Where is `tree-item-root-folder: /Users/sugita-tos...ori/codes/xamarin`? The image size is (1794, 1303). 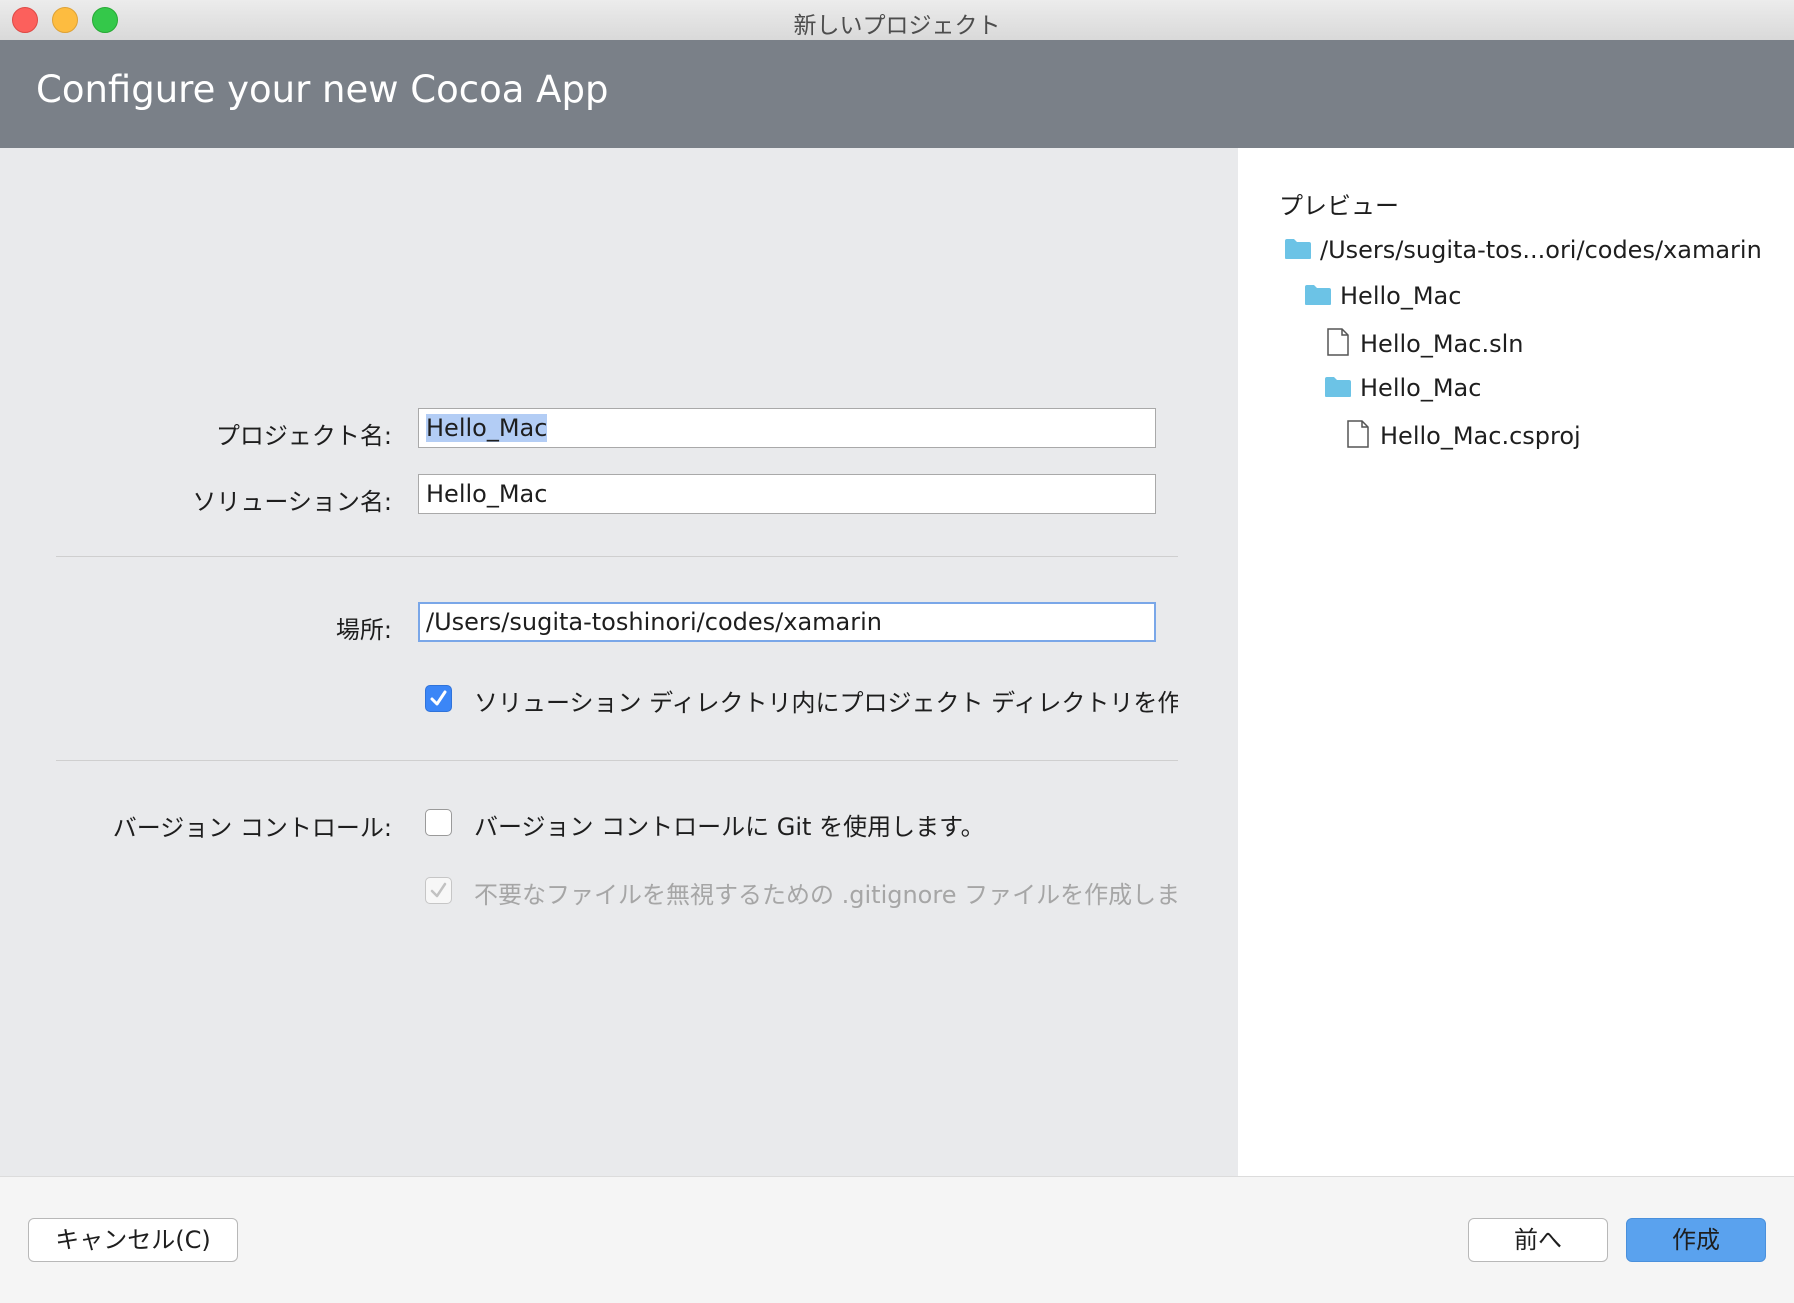
tree-item-root-folder: /Users/sugita-tos...ori/codes/xamarin is located at coordinates (1523, 250).